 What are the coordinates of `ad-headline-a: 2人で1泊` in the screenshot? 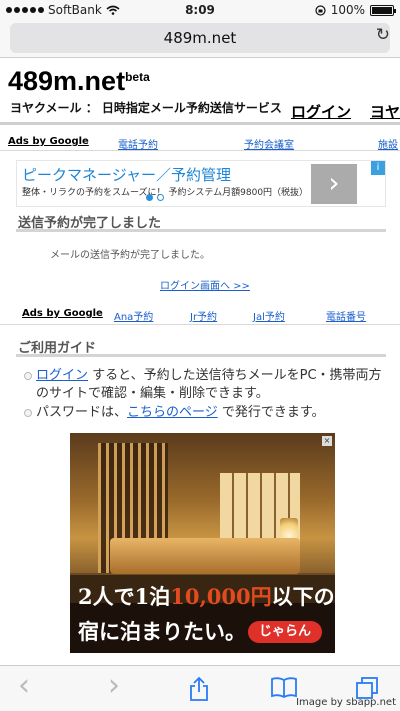 It's located at (124, 596).